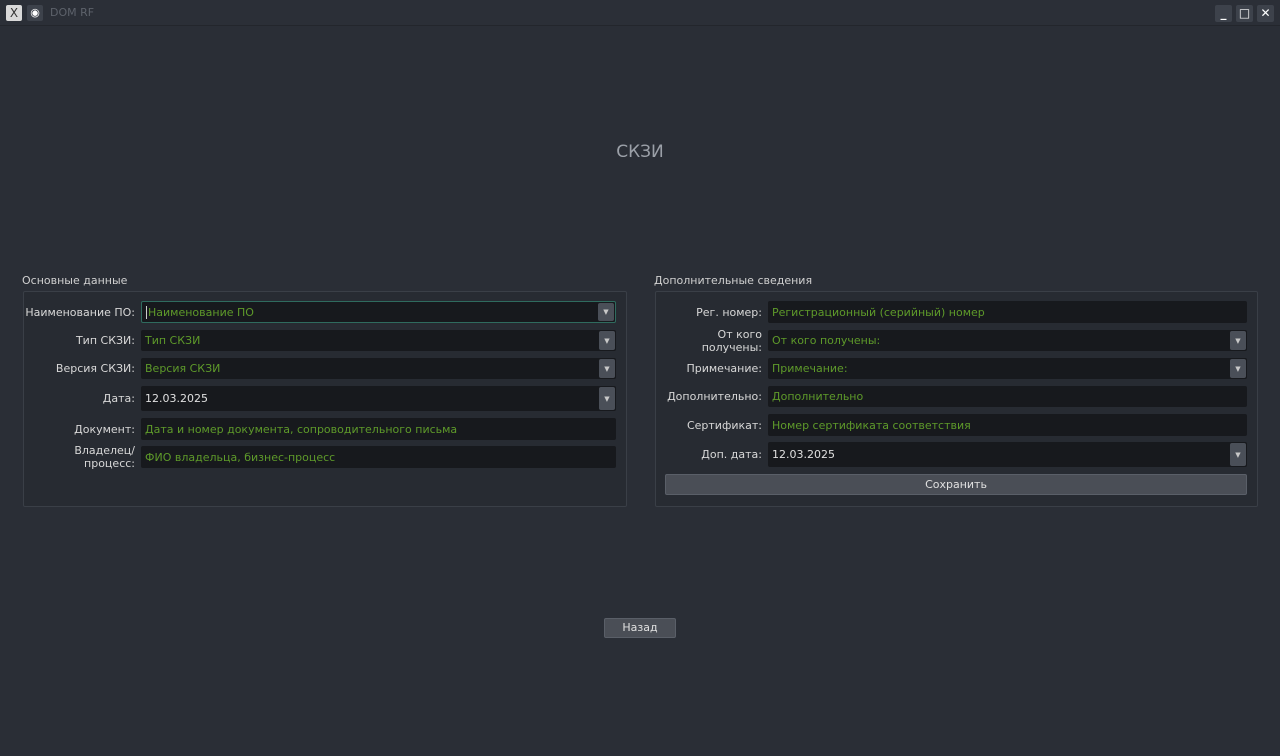  Describe the element at coordinates (104, 429) in the screenshot. I see `field-label: Документ:` at that location.